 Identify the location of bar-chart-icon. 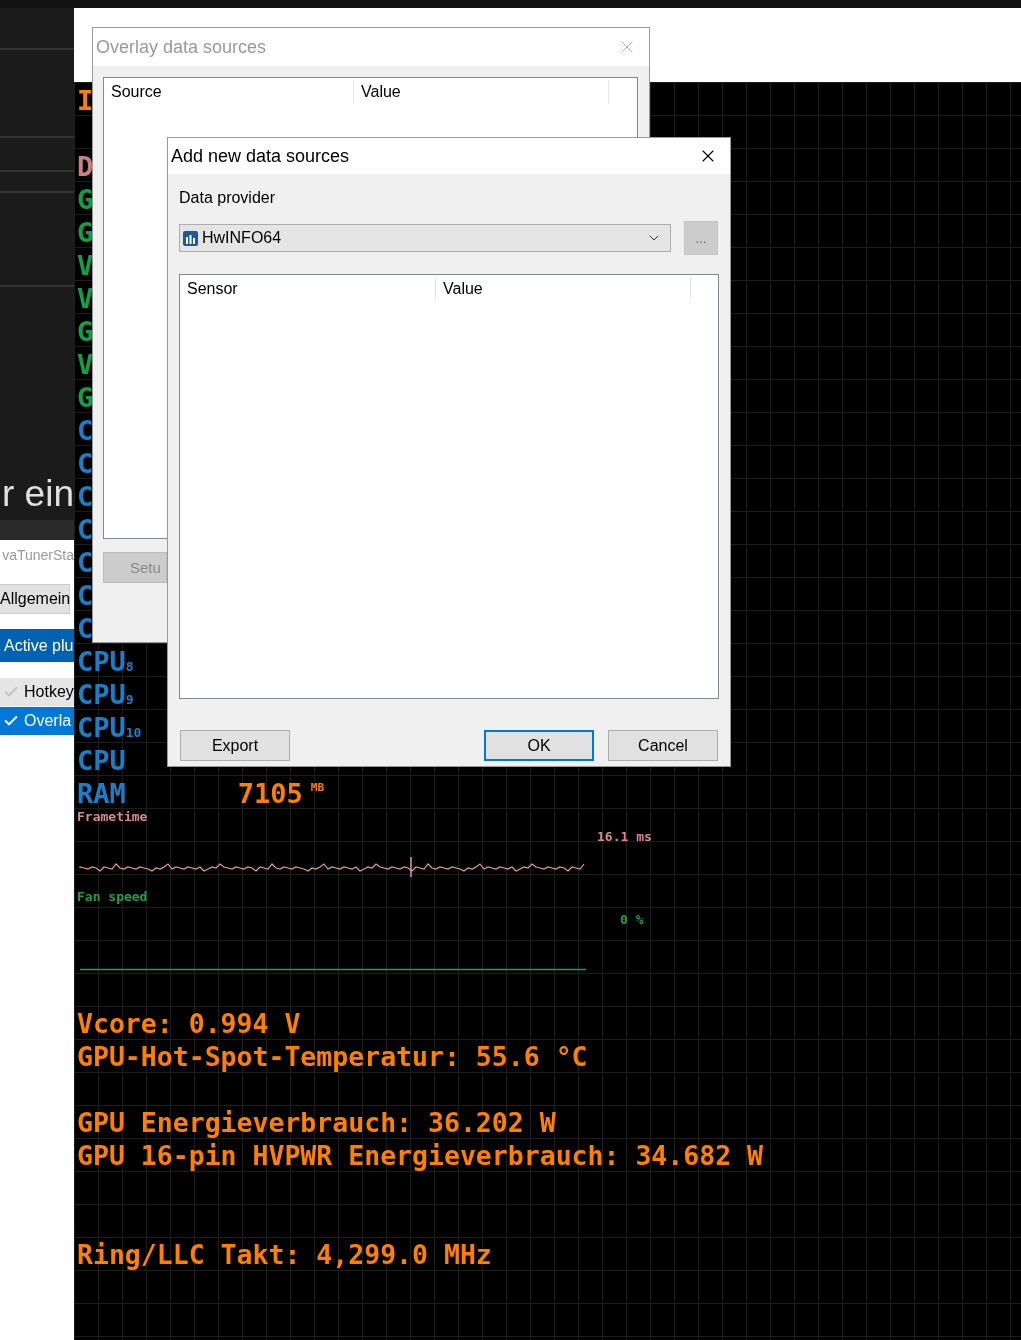
(190, 238).